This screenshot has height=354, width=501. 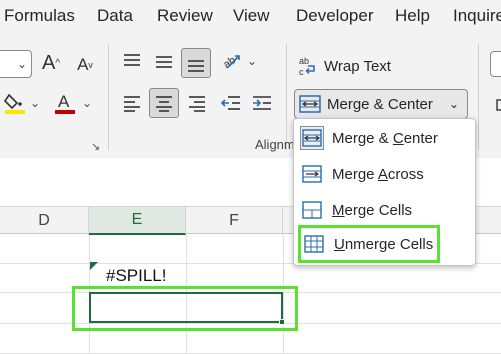 I want to click on svg-text: ab, so click(x=304, y=61).